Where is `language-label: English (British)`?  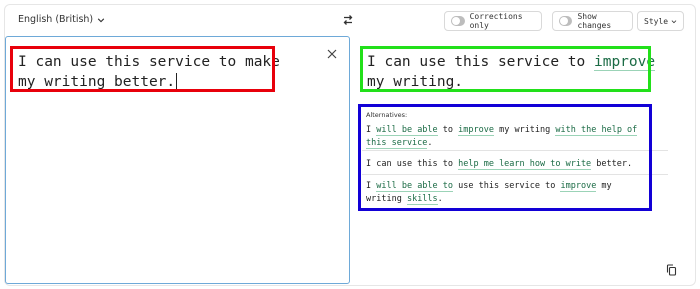
language-label: English (British) is located at coordinates (56, 19).